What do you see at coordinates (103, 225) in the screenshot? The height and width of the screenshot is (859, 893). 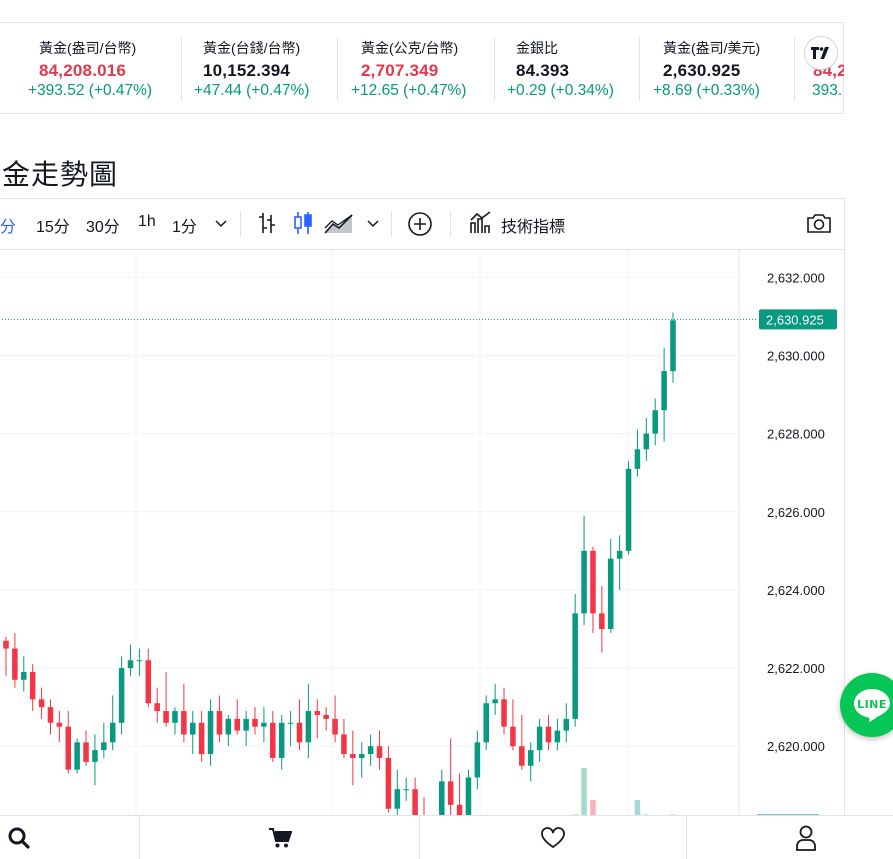 I see `interval-30m: 30分` at bounding box center [103, 225].